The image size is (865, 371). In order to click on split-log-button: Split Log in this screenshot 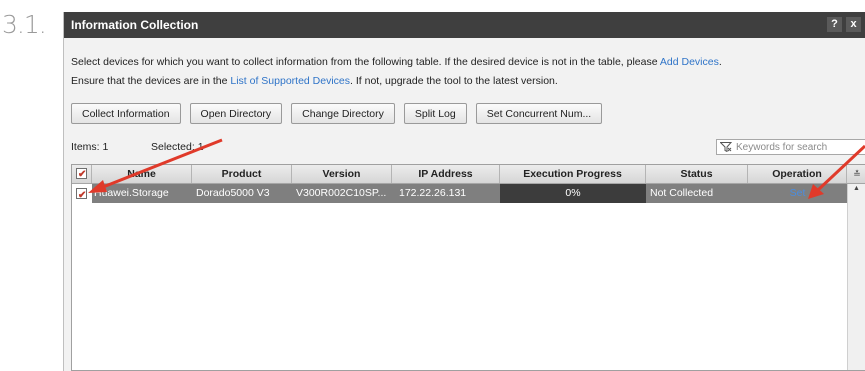, I will do `click(435, 113)`.